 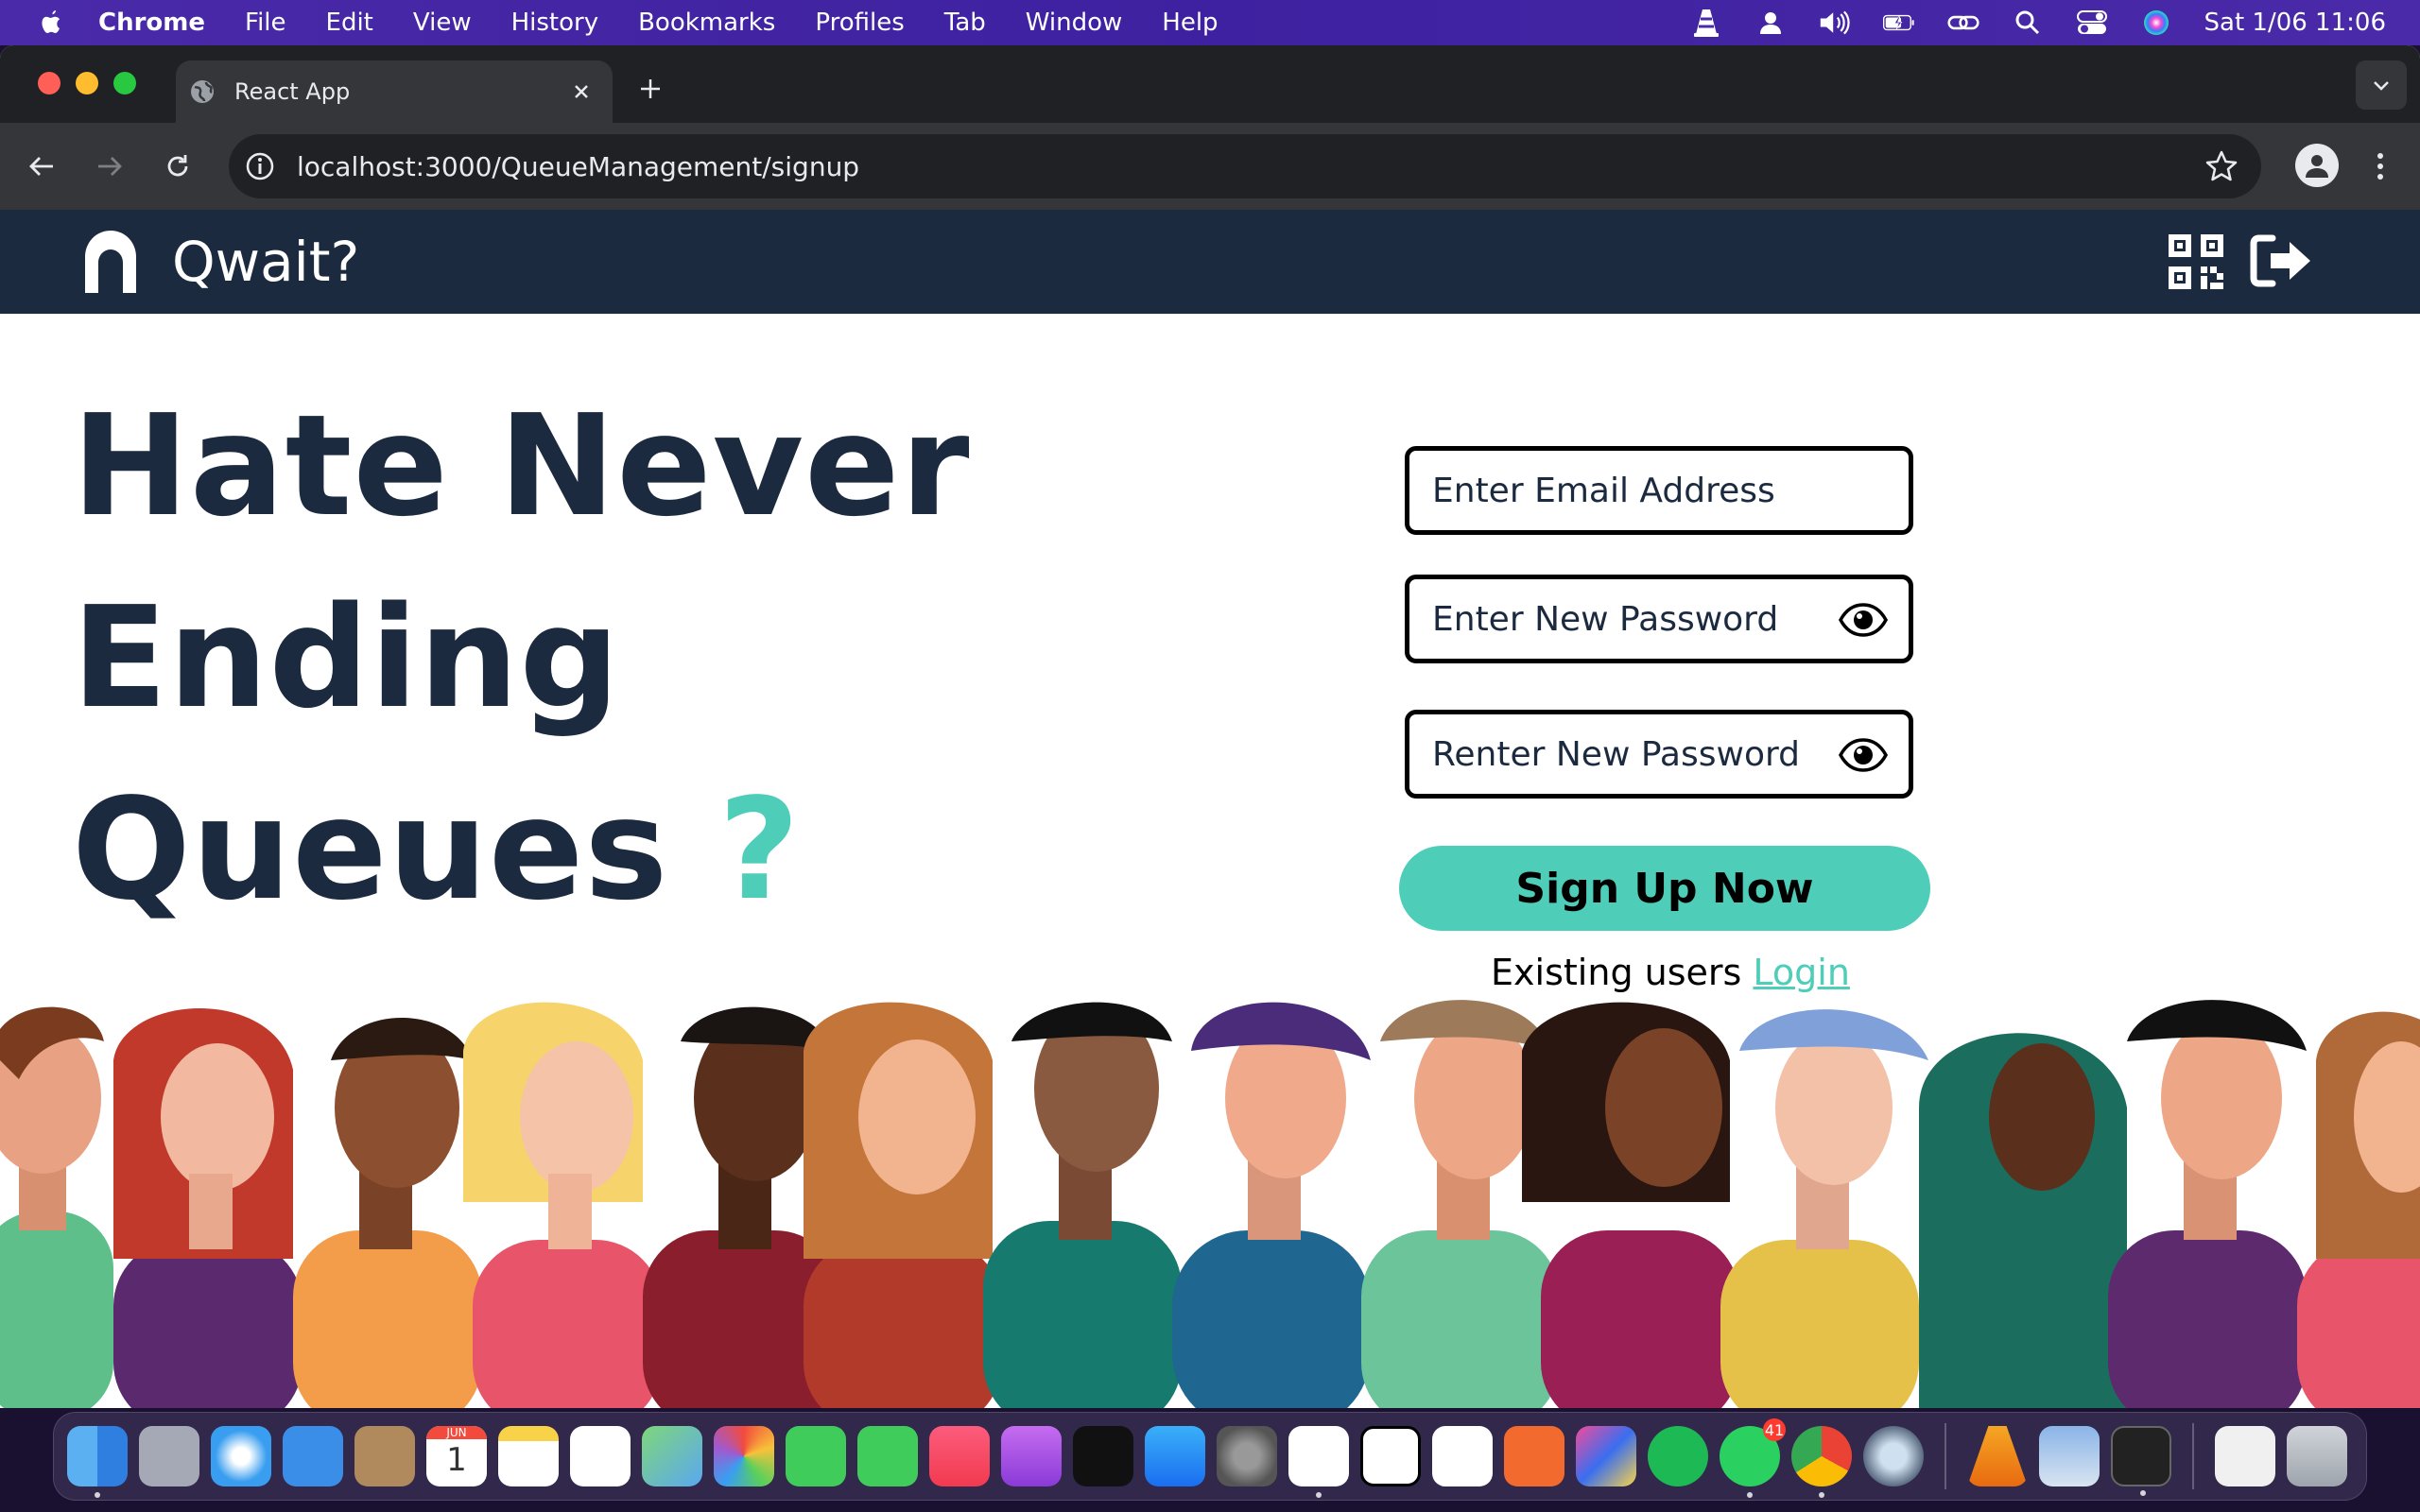 What do you see at coordinates (1617, 490) in the screenshot?
I see `email-input` at bounding box center [1617, 490].